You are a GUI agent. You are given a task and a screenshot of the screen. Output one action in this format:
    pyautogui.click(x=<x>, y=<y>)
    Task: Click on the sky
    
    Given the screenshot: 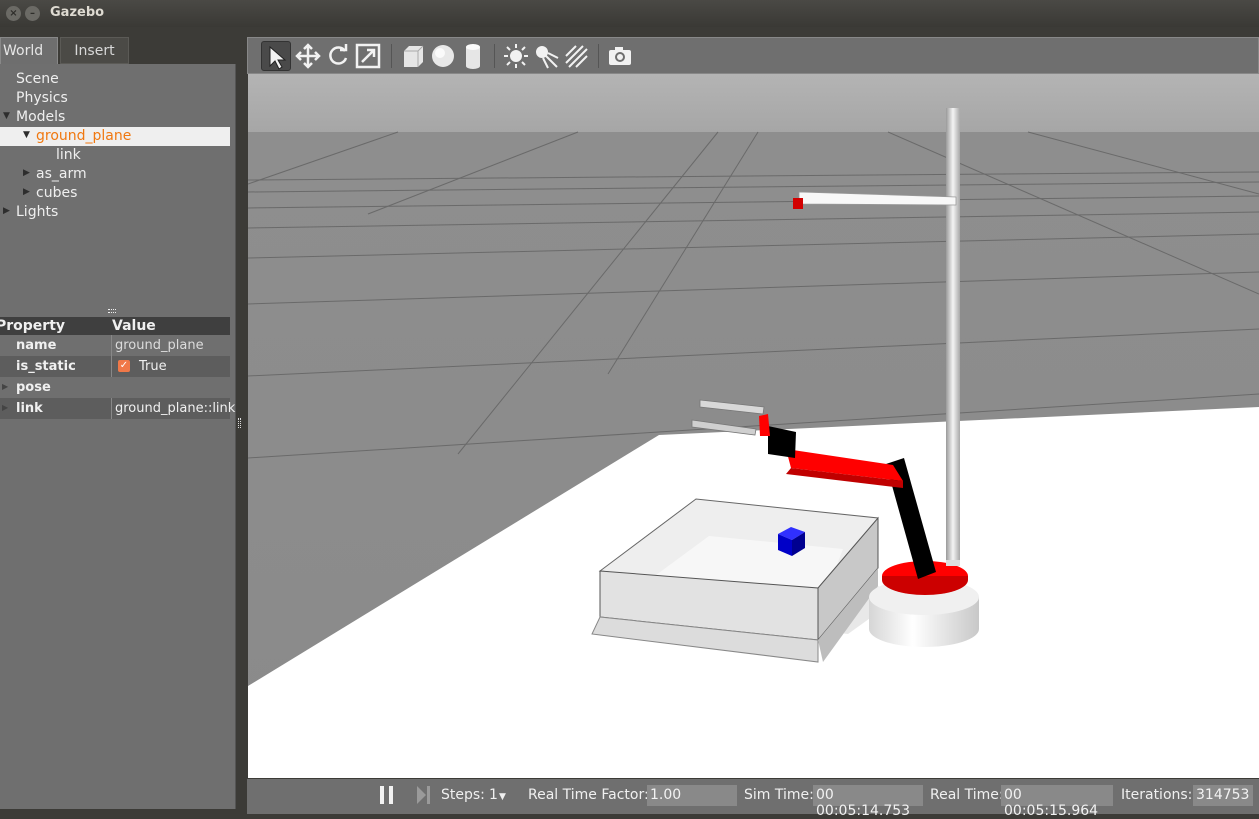 What is the action you would take?
    pyautogui.click(x=753, y=103)
    